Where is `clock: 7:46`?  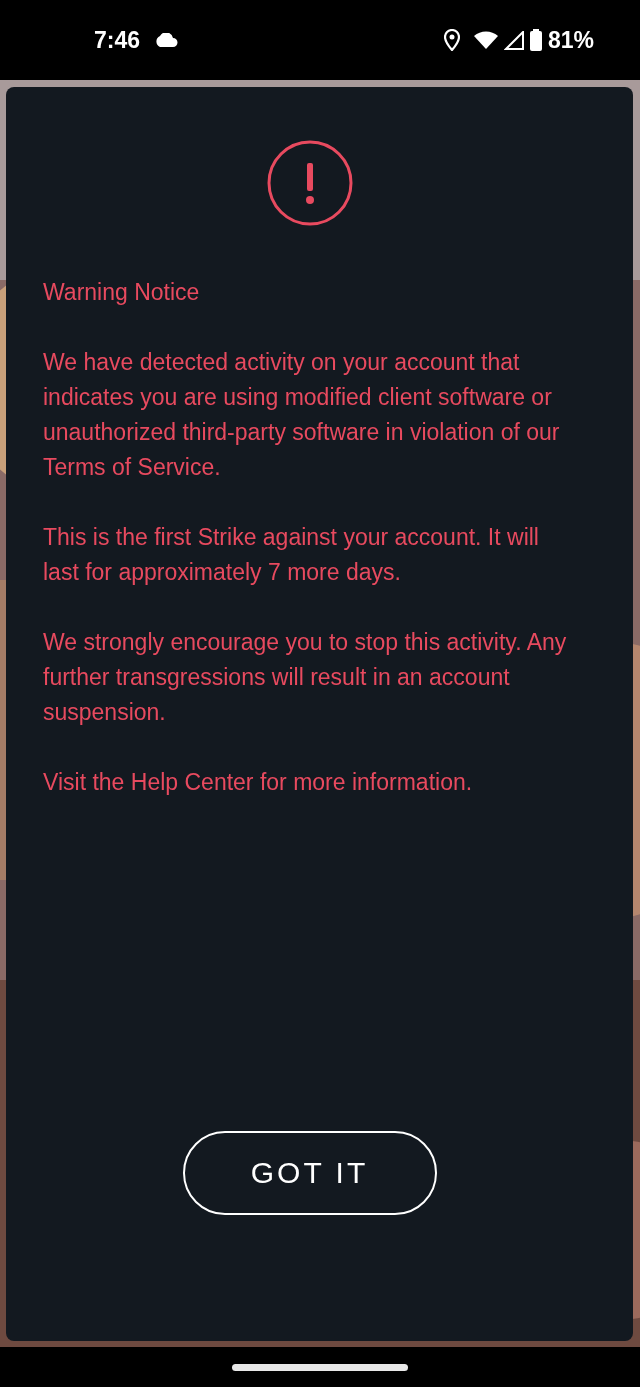 clock: 7:46 is located at coordinates (117, 40).